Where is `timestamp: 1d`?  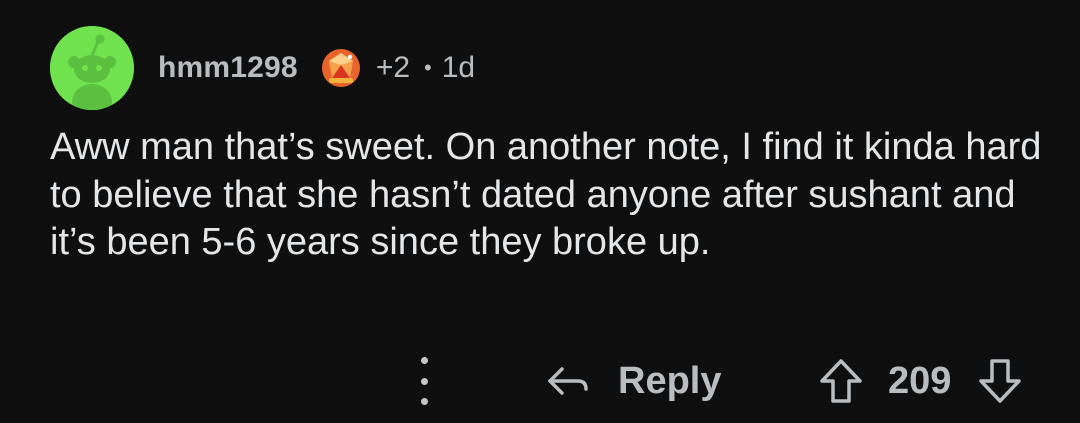
timestamp: 1d is located at coordinates (458, 67).